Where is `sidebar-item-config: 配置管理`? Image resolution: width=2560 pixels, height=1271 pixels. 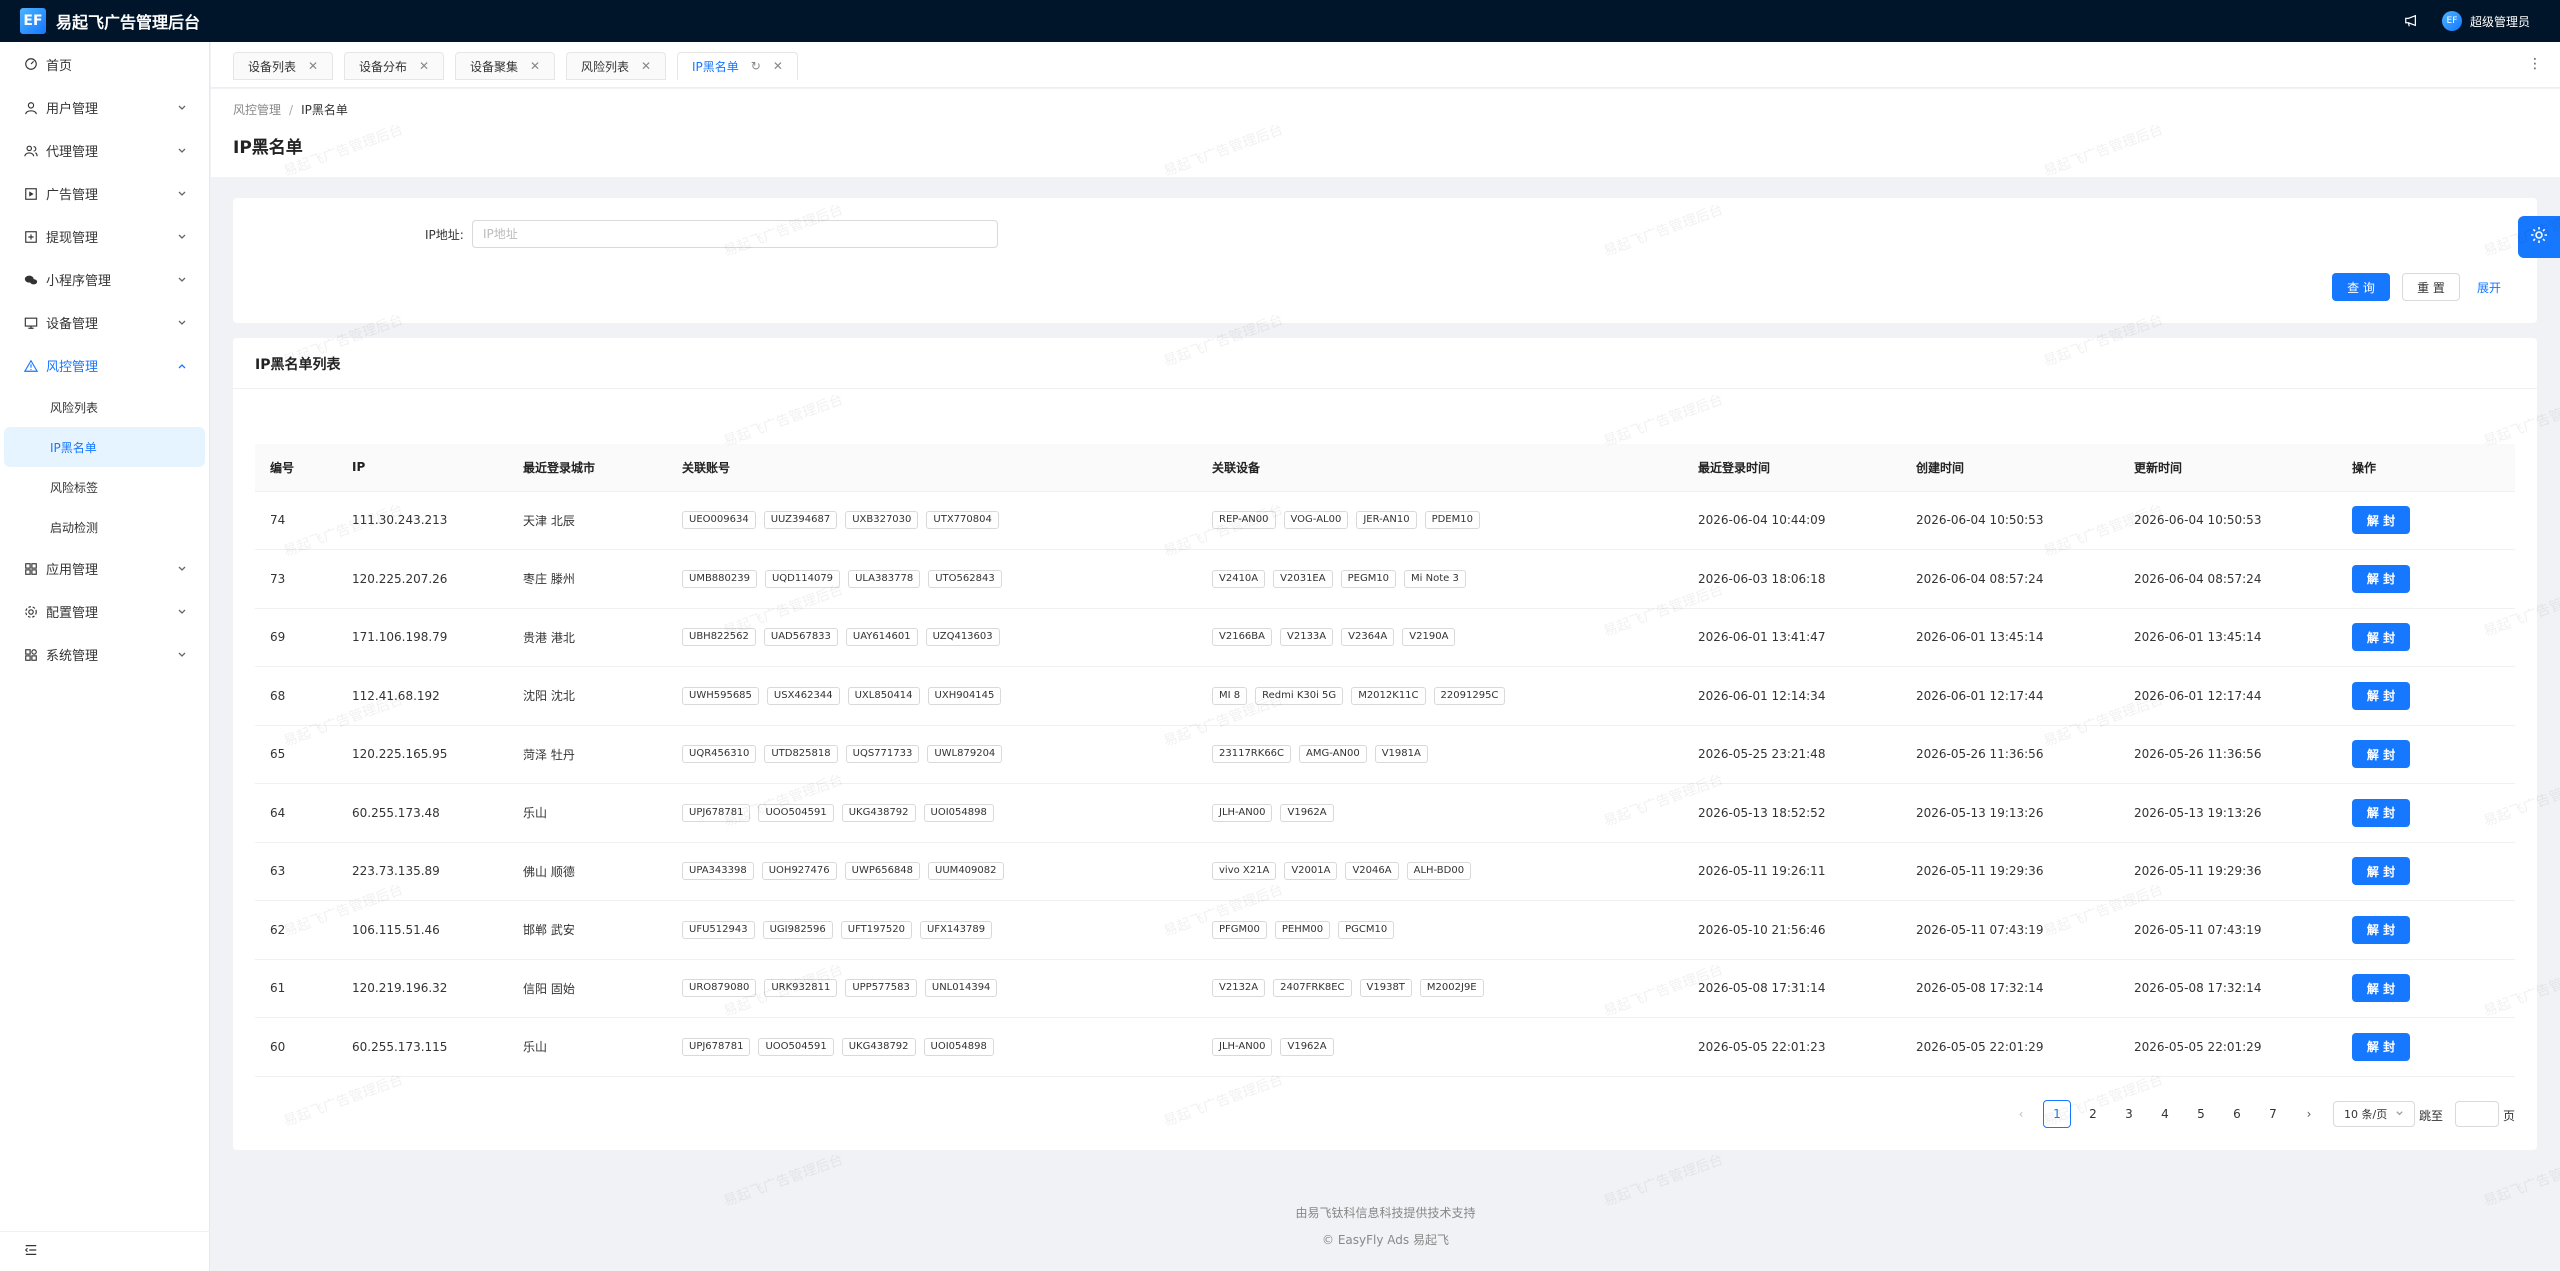 sidebar-item-config: 配置管理 is located at coordinates (104, 611).